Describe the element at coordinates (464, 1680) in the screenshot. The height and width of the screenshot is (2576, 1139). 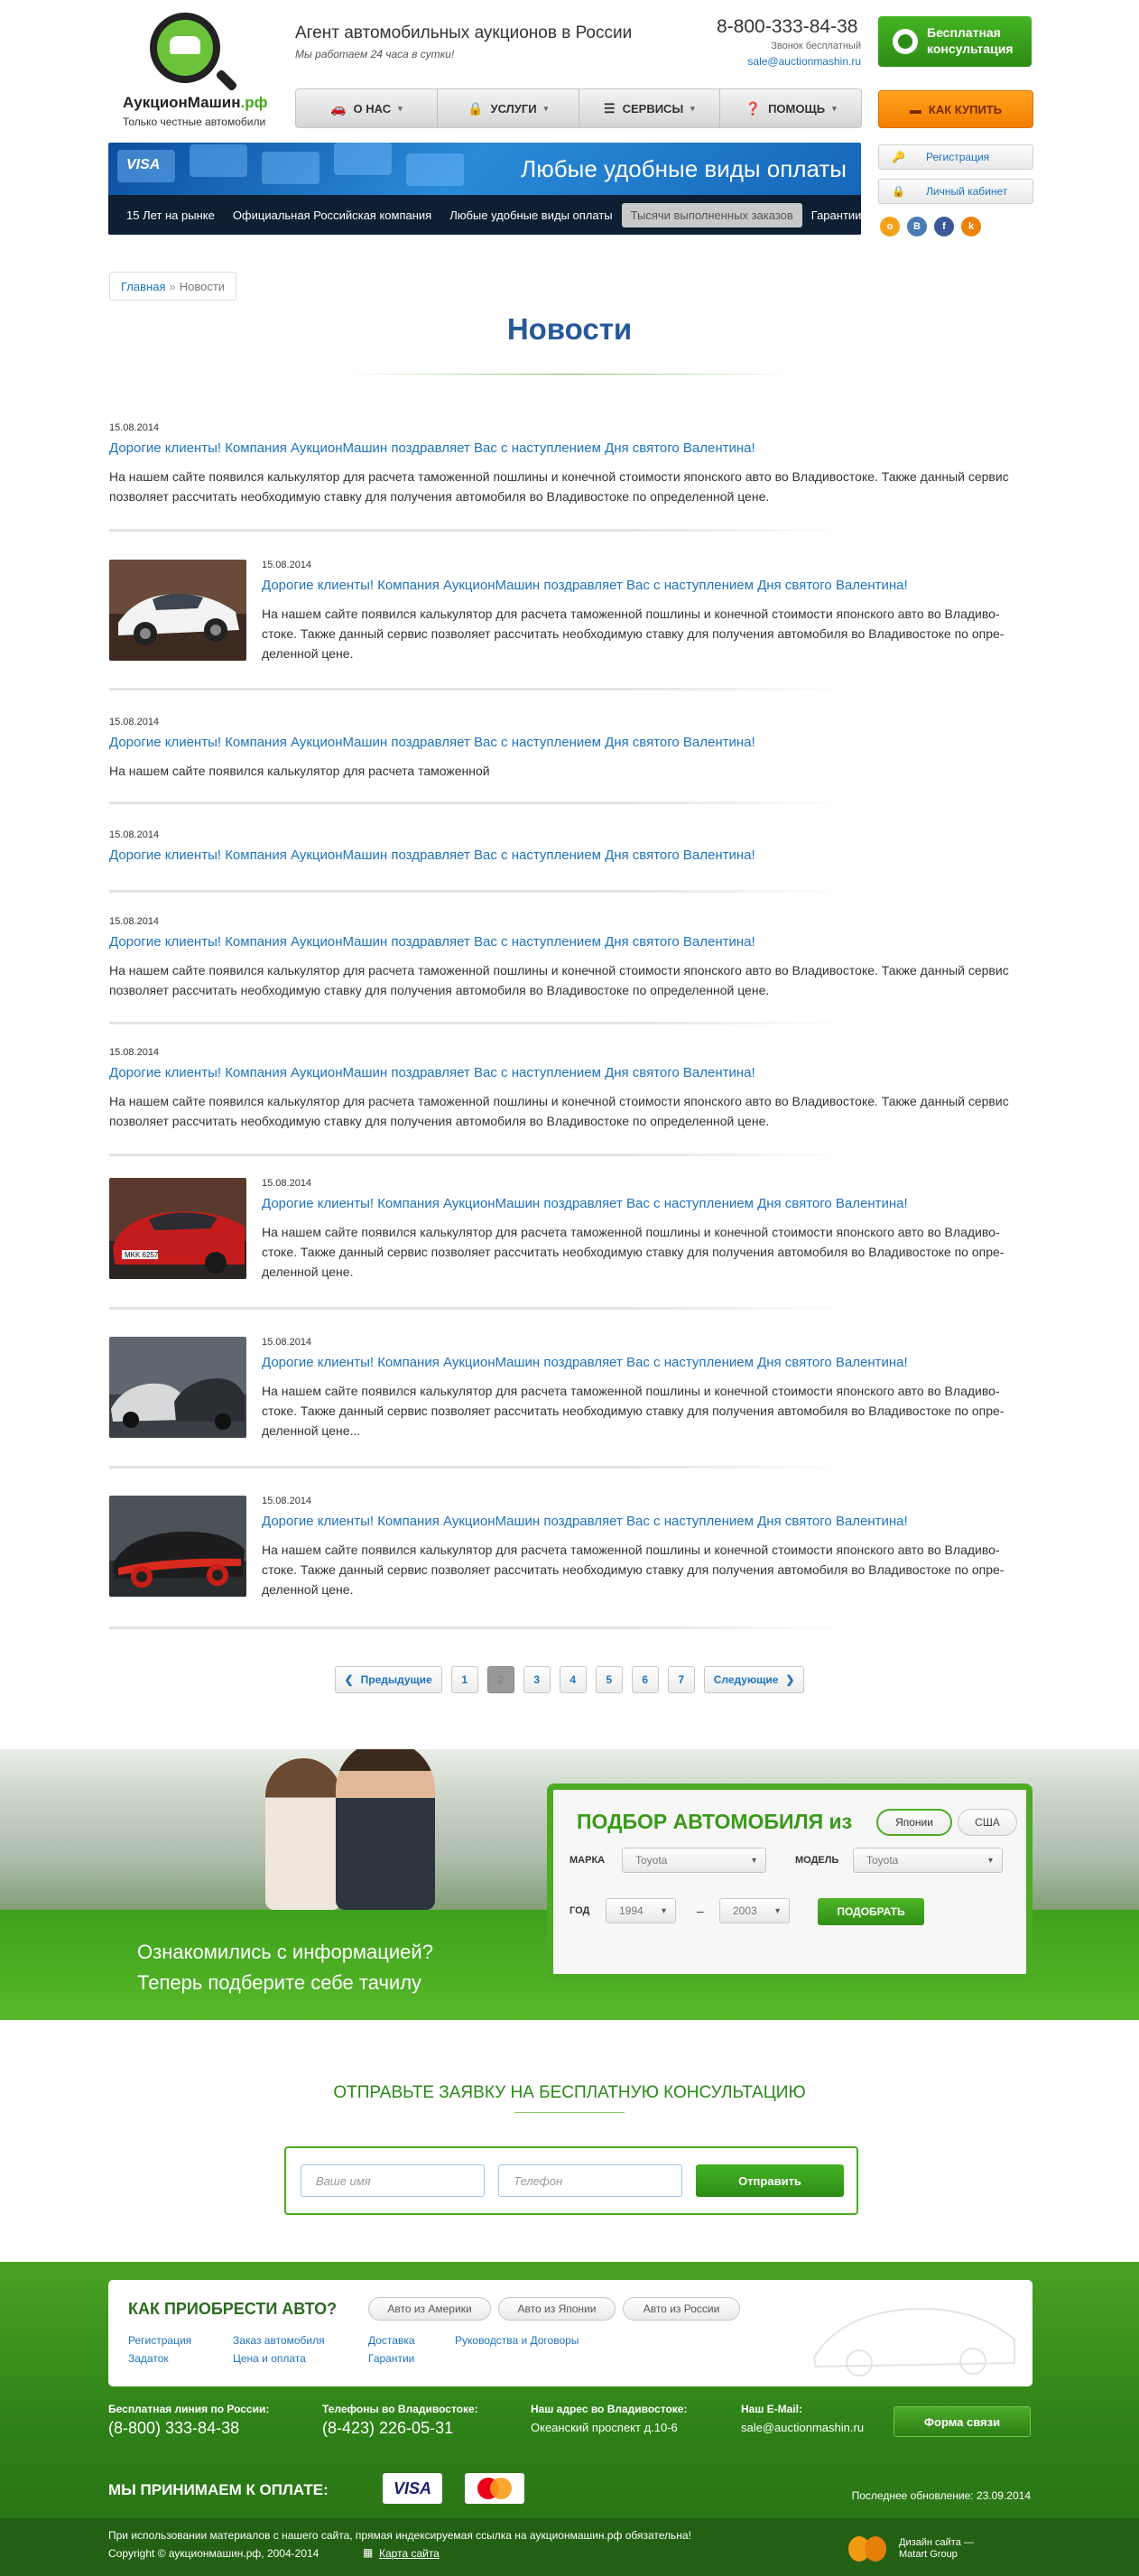
I see `page-button: 1` at that location.